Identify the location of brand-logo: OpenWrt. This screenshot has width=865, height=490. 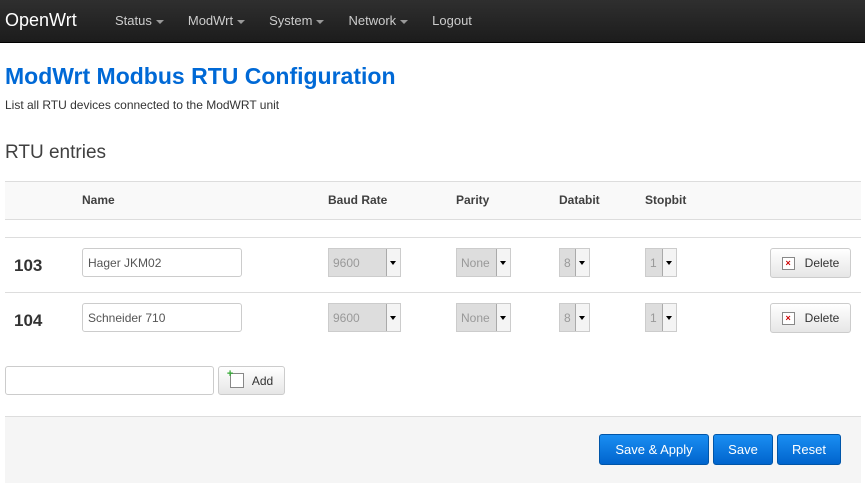
(41, 20).